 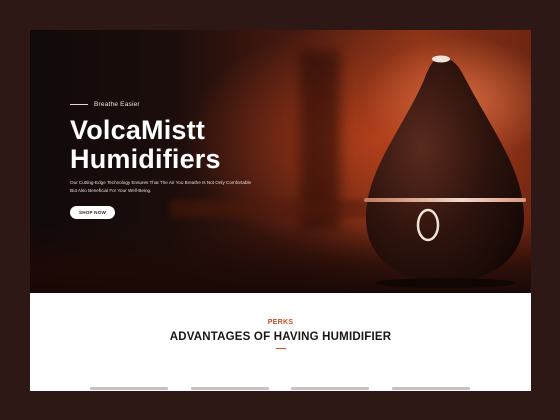 I want to click on hero-title-line1: VolcaMistt, so click(x=138, y=130).